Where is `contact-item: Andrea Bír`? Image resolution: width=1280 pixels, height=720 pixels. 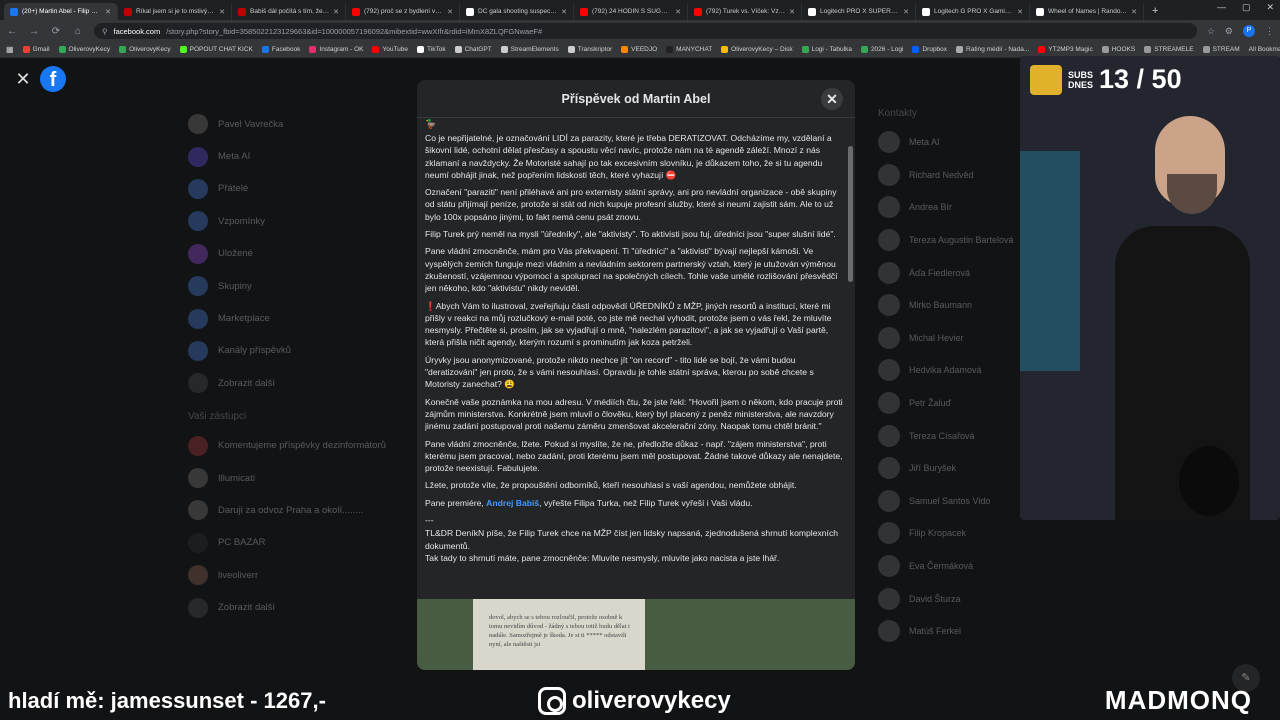 contact-item: Andrea Bír is located at coordinates (953, 207).